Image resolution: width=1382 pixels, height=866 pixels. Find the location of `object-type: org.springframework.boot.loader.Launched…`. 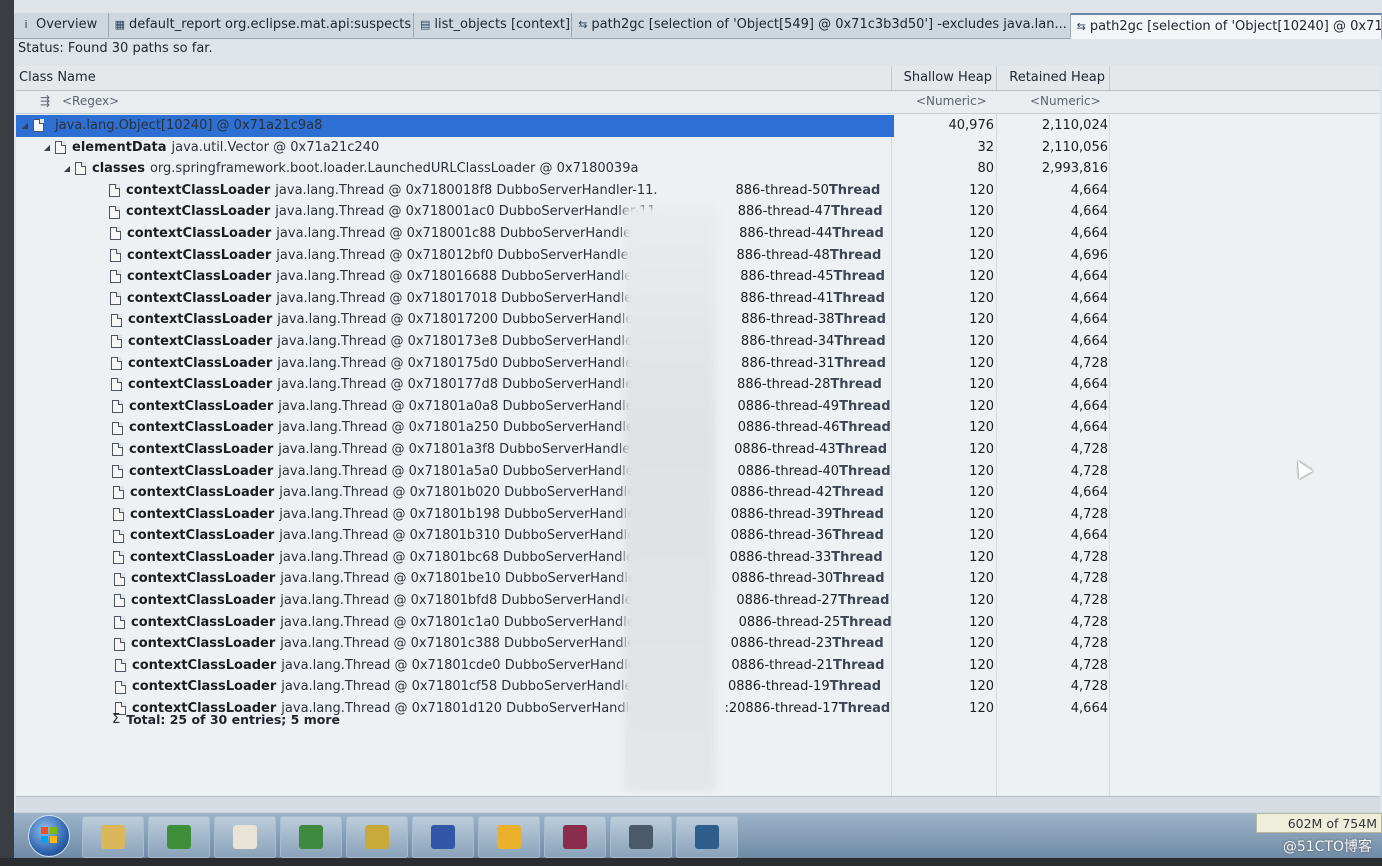

object-type: org.springframework.boot.loader.Launched… is located at coordinates (394, 169).